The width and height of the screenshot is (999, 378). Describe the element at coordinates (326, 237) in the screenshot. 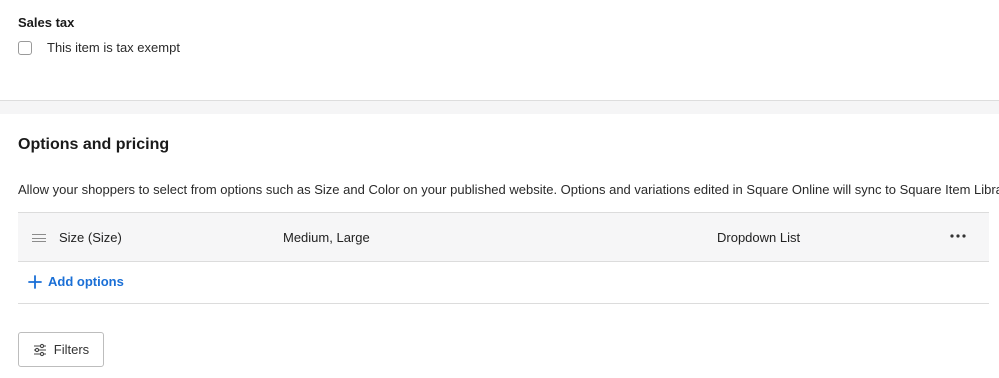

I see `option-values: Medium, Large` at that location.